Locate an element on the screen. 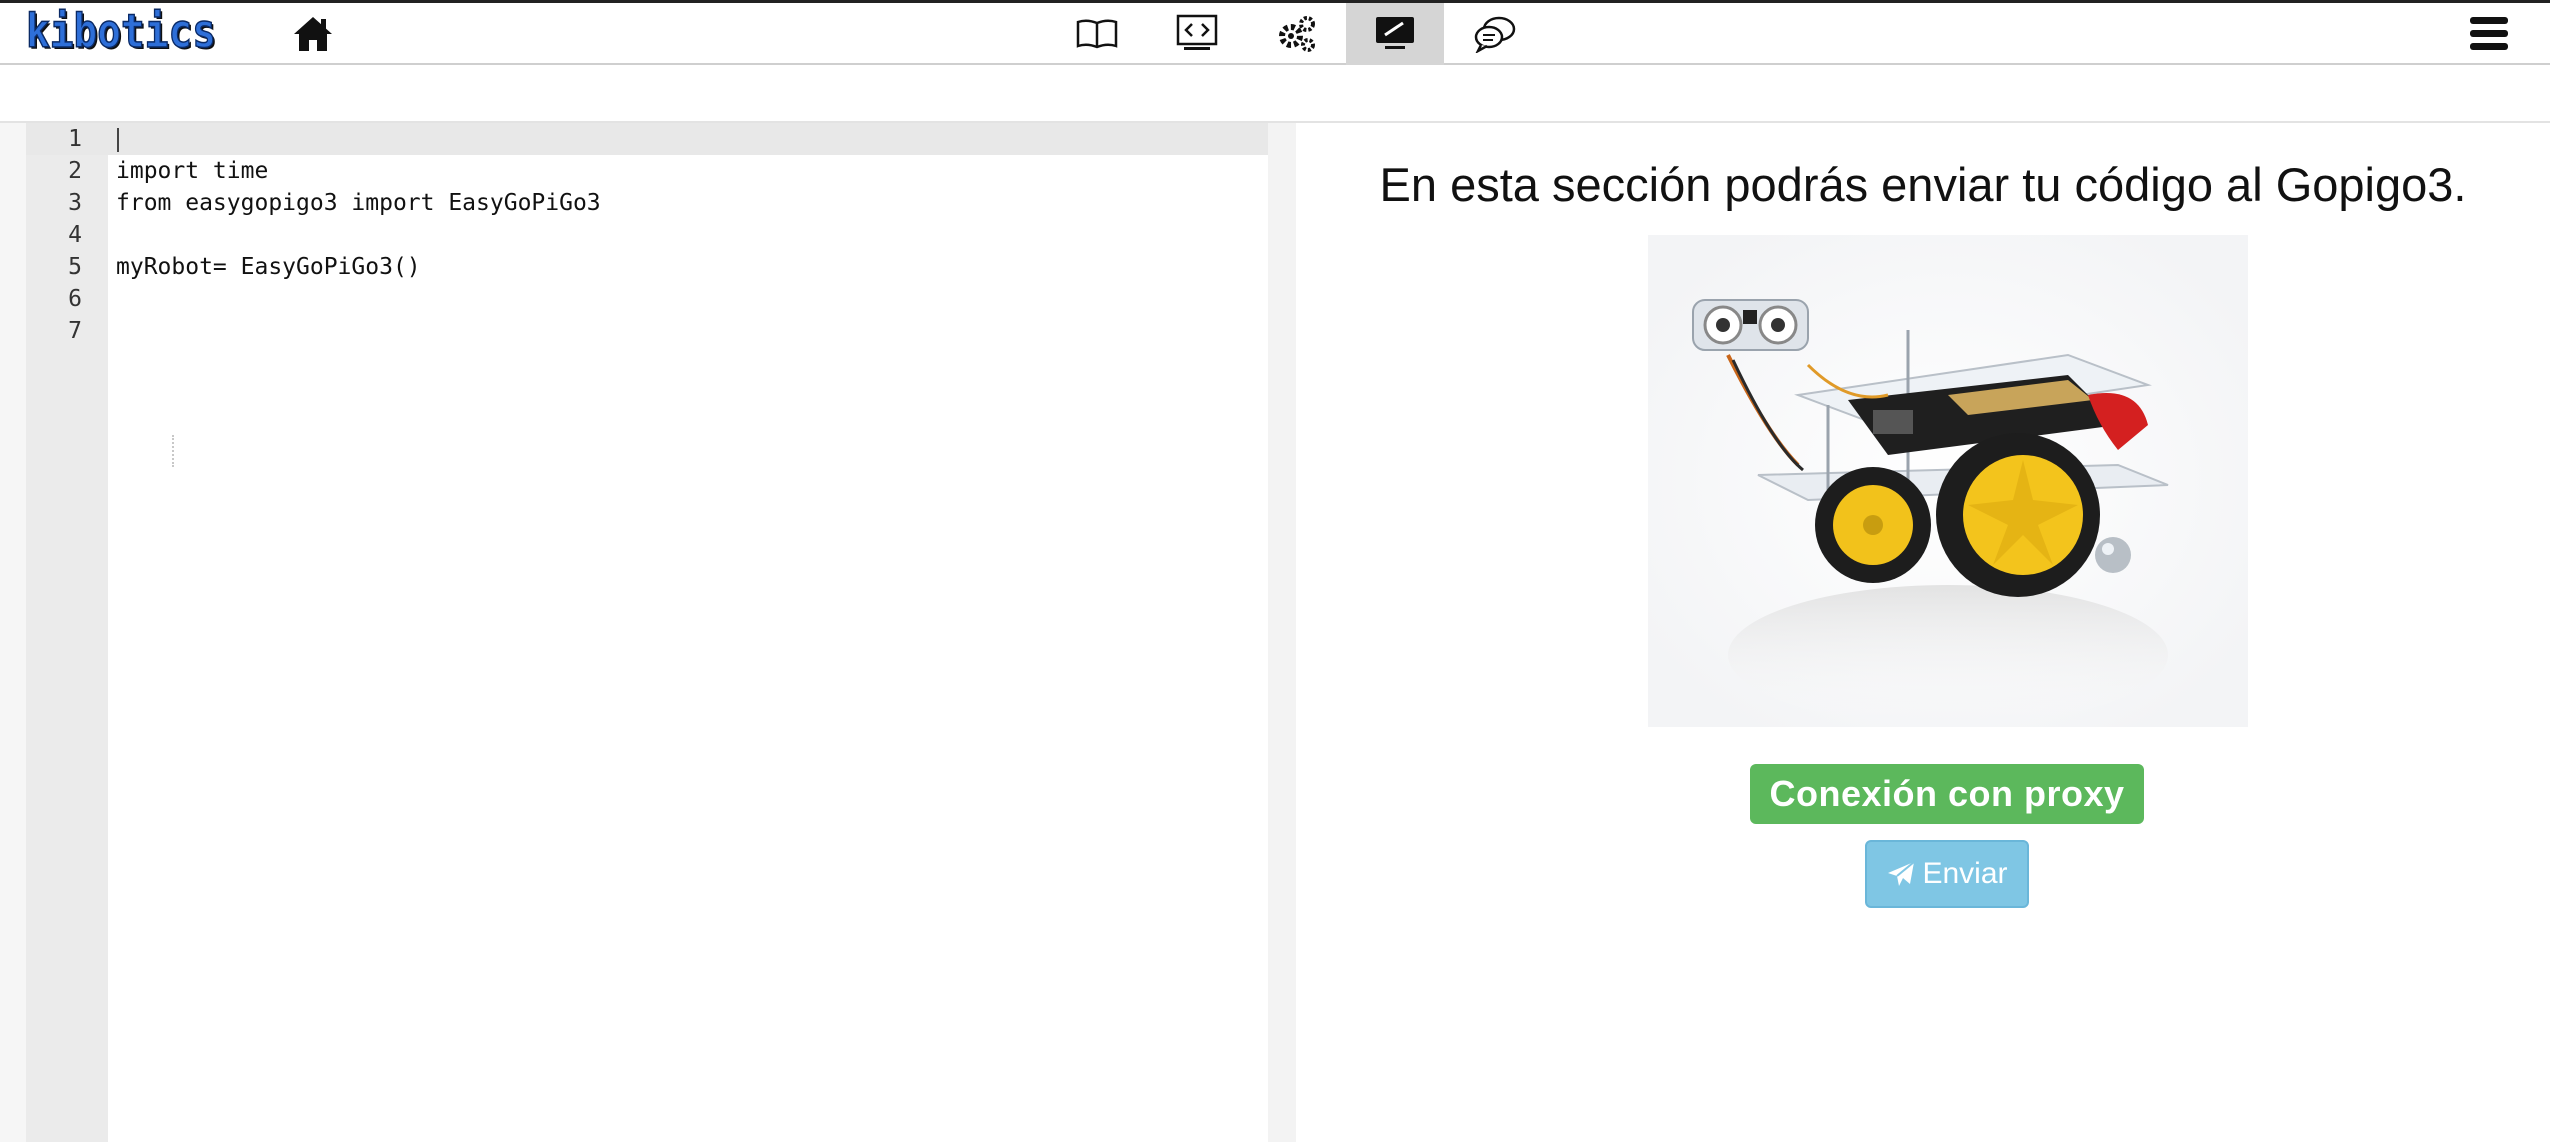 This screenshot has width=2550, height=1142. forum-tab is located at coordinates (1495, 34).